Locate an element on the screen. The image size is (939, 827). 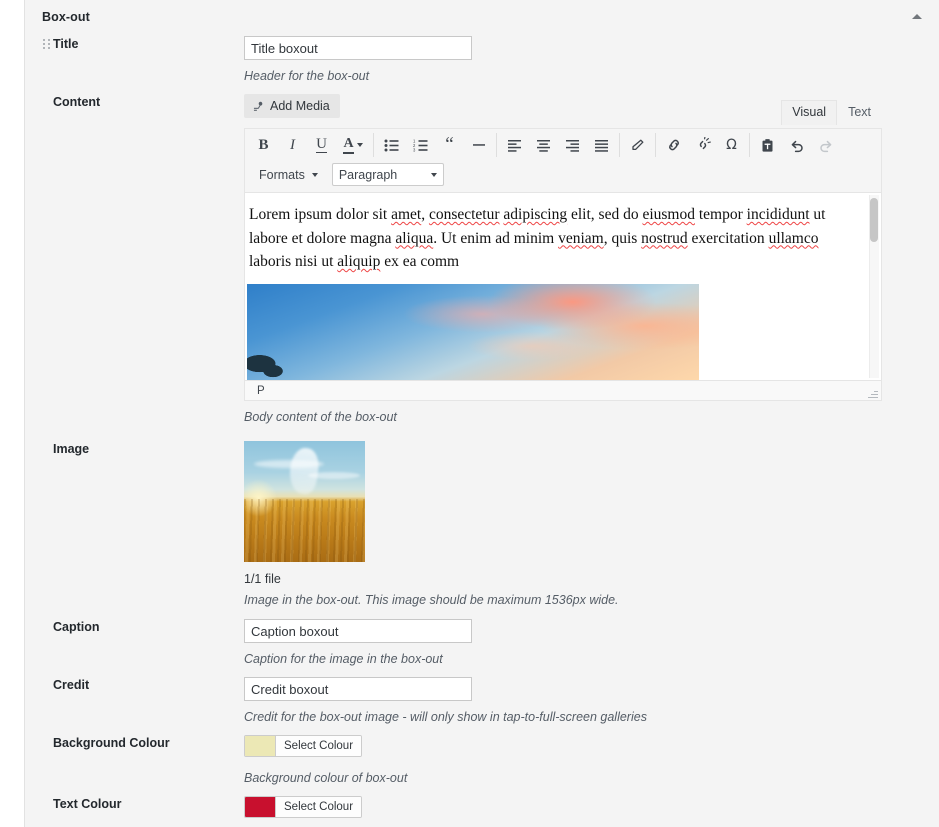
bold-icon: B is located at coordinates (263, 145).